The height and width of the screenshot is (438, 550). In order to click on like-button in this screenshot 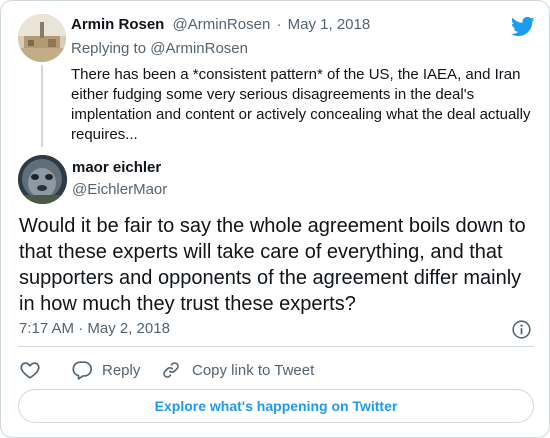, I will do `click(30, 370)`.